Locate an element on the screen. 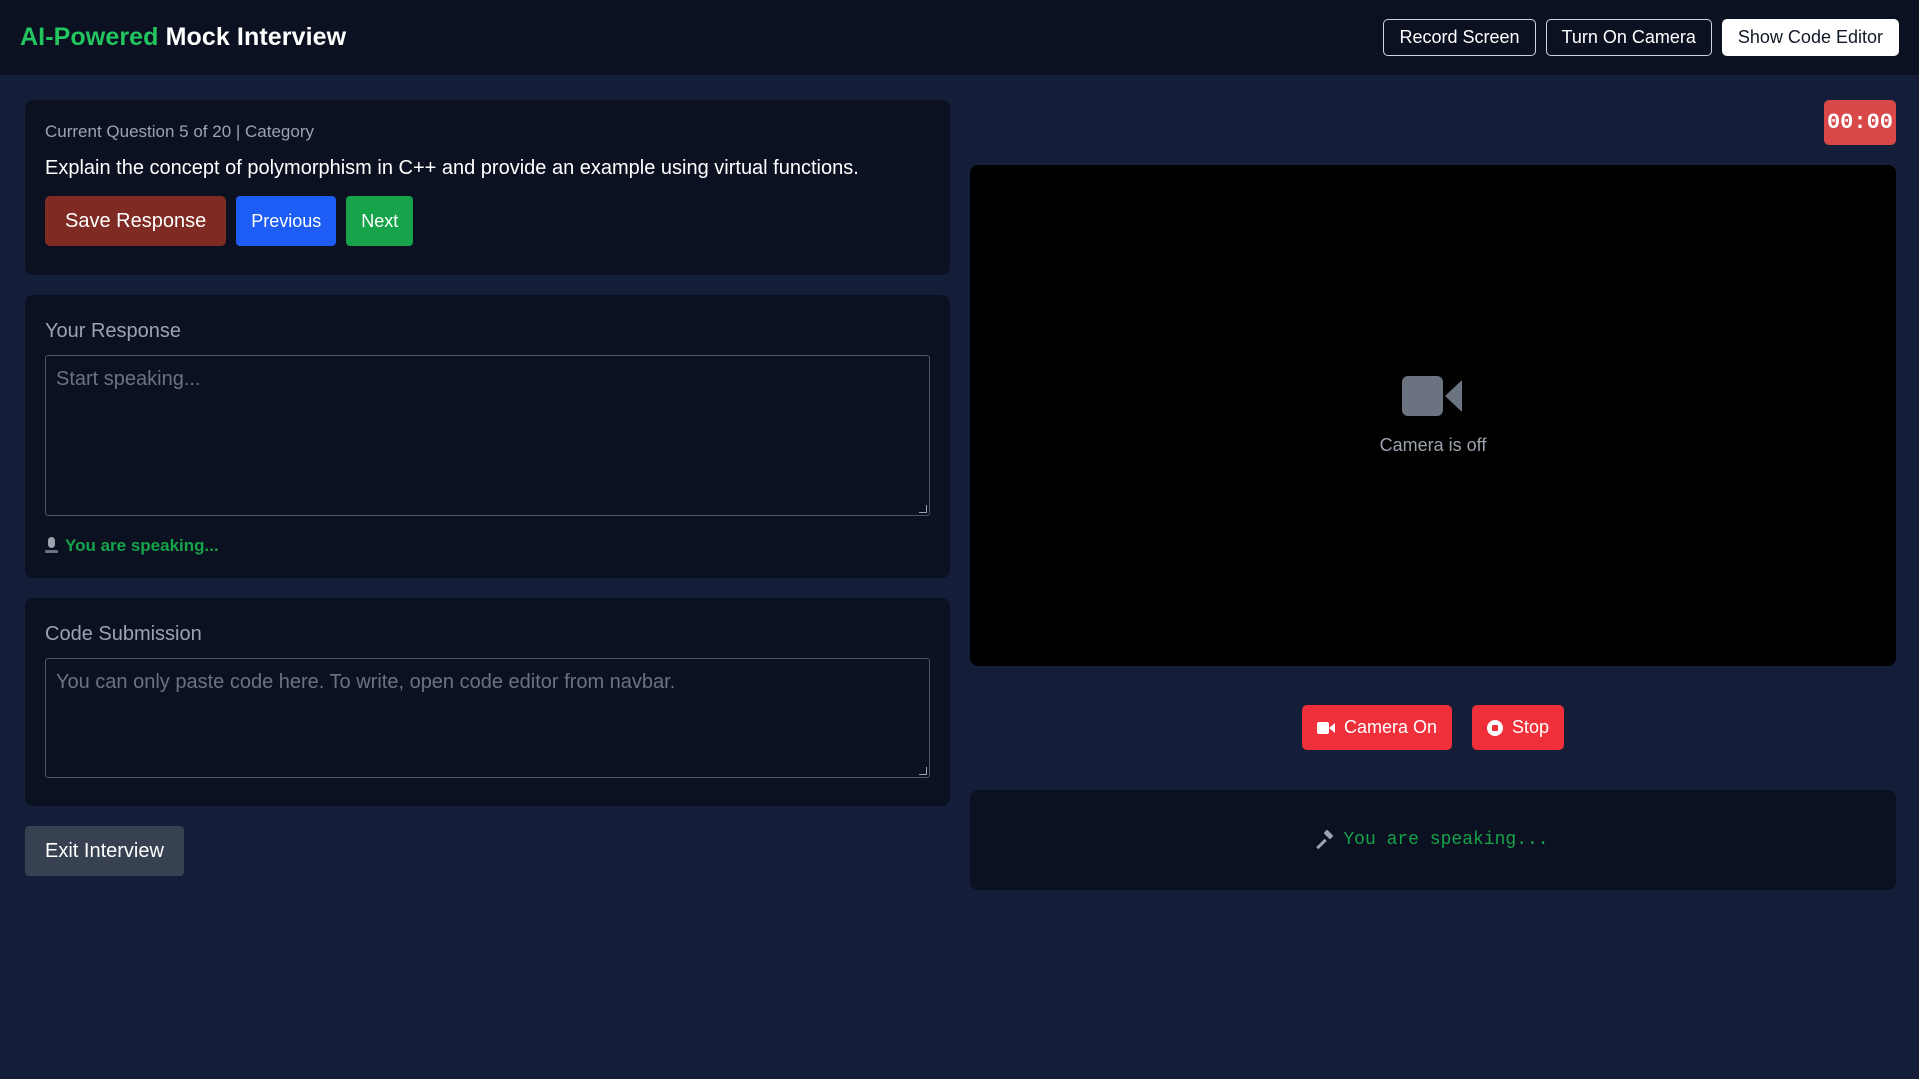 This screenshot has width=1919, height=1079. stop-label: Stop is located at coordinates (1531, 727).